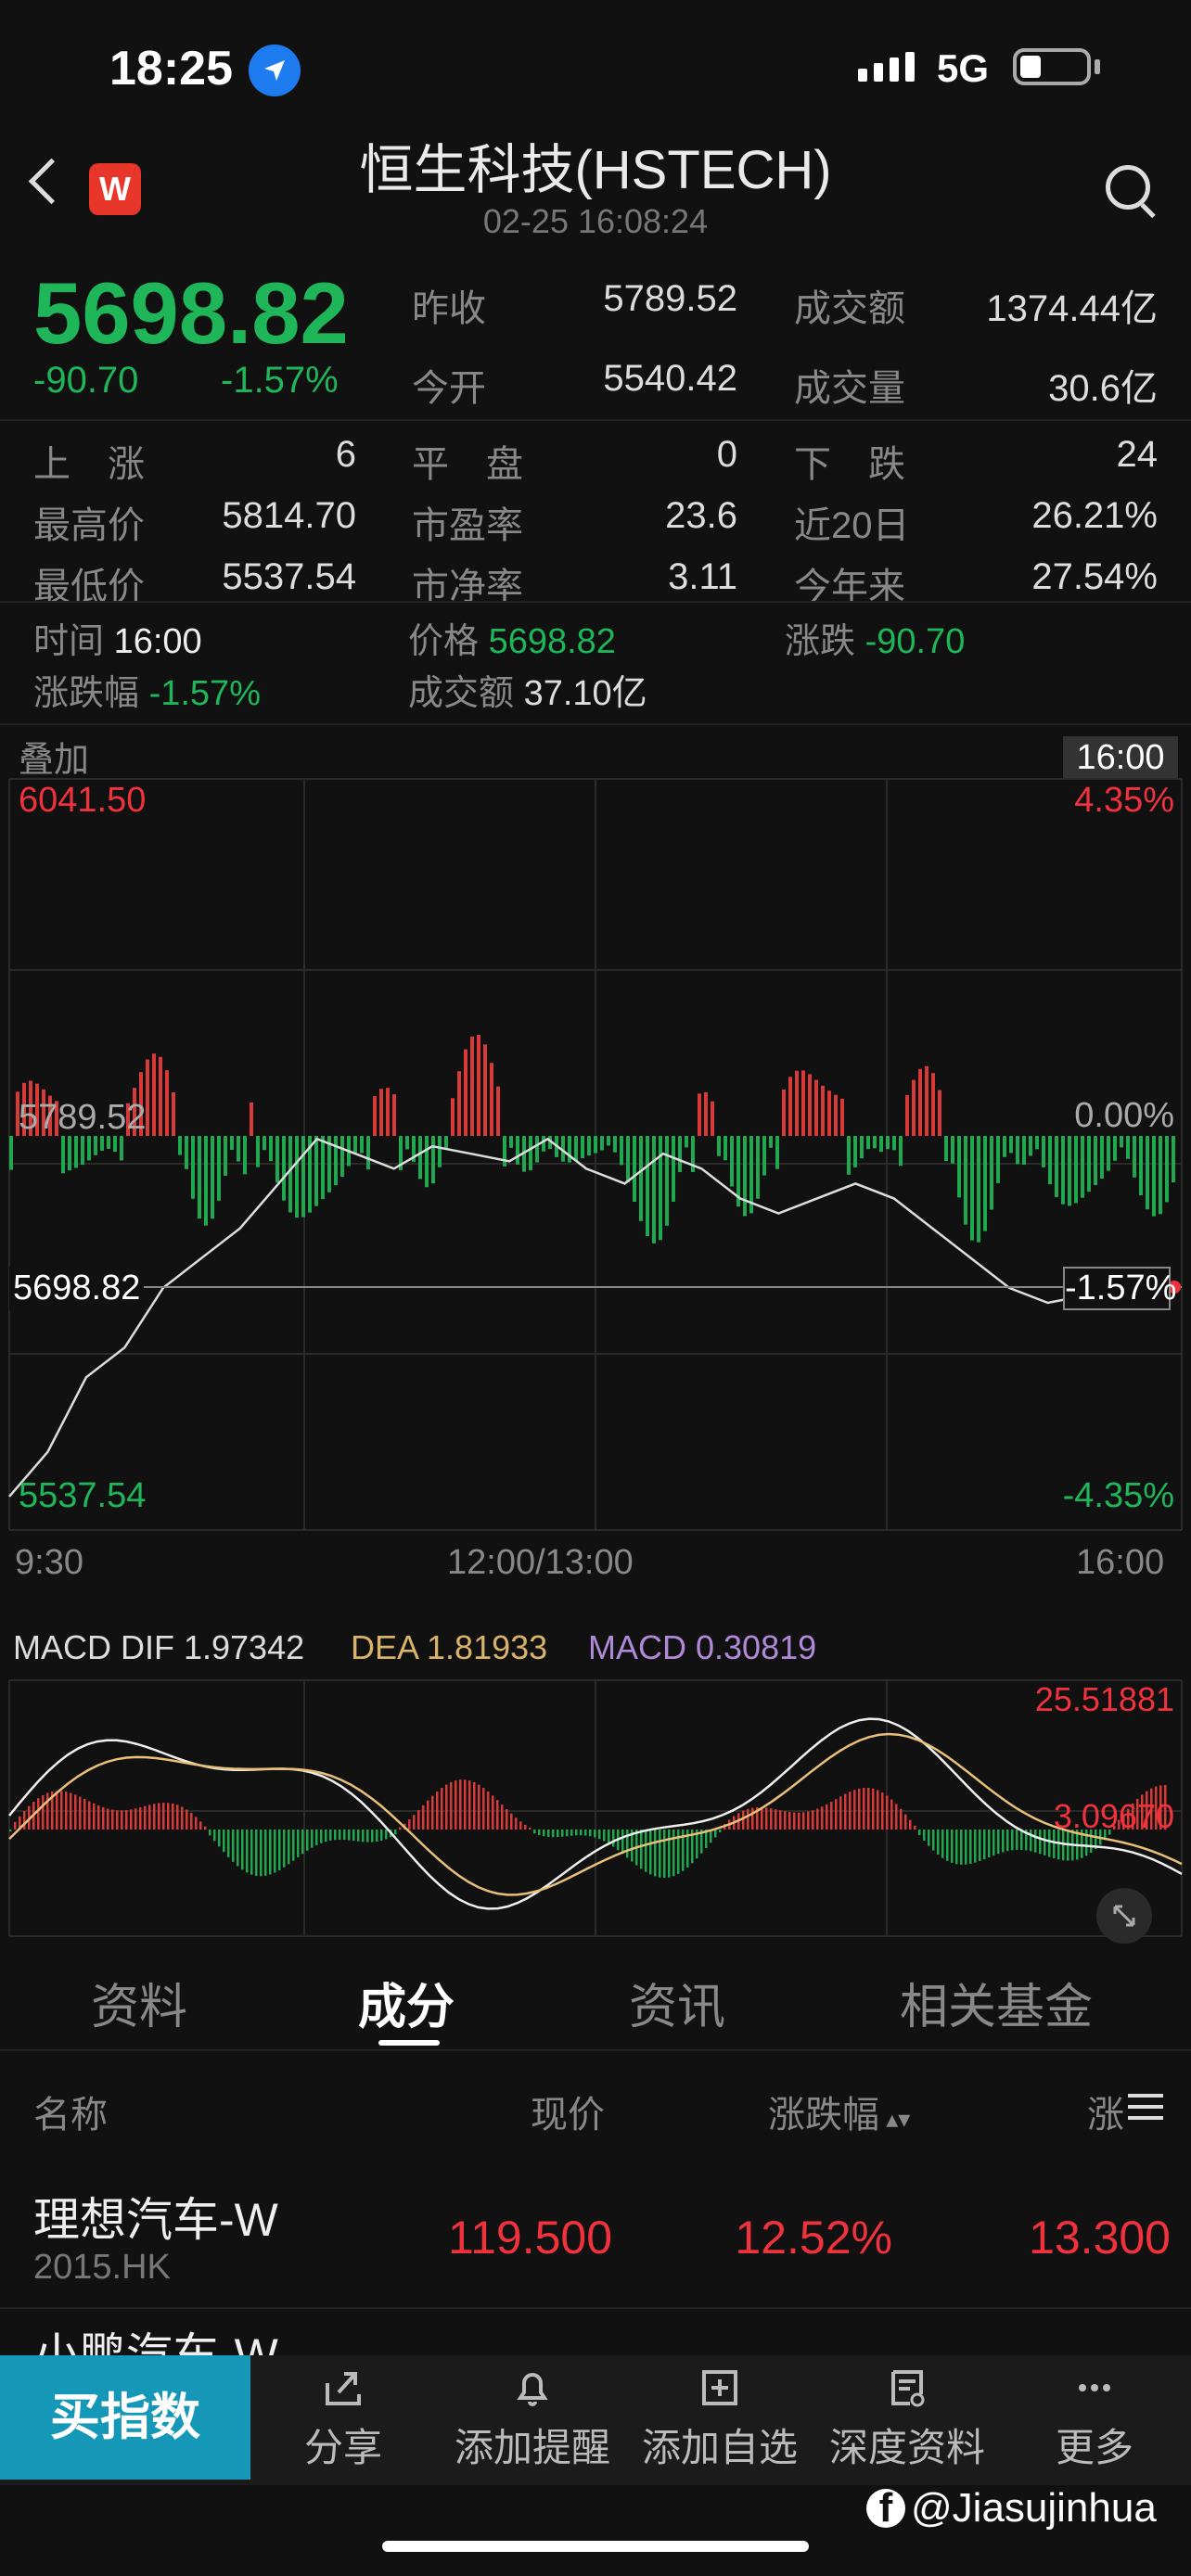 The image size is (1191, 2576). What do you see at coordinates (1131, 192) in the screenshot?
I see `search-icon` at bounding box center [1131, 192].